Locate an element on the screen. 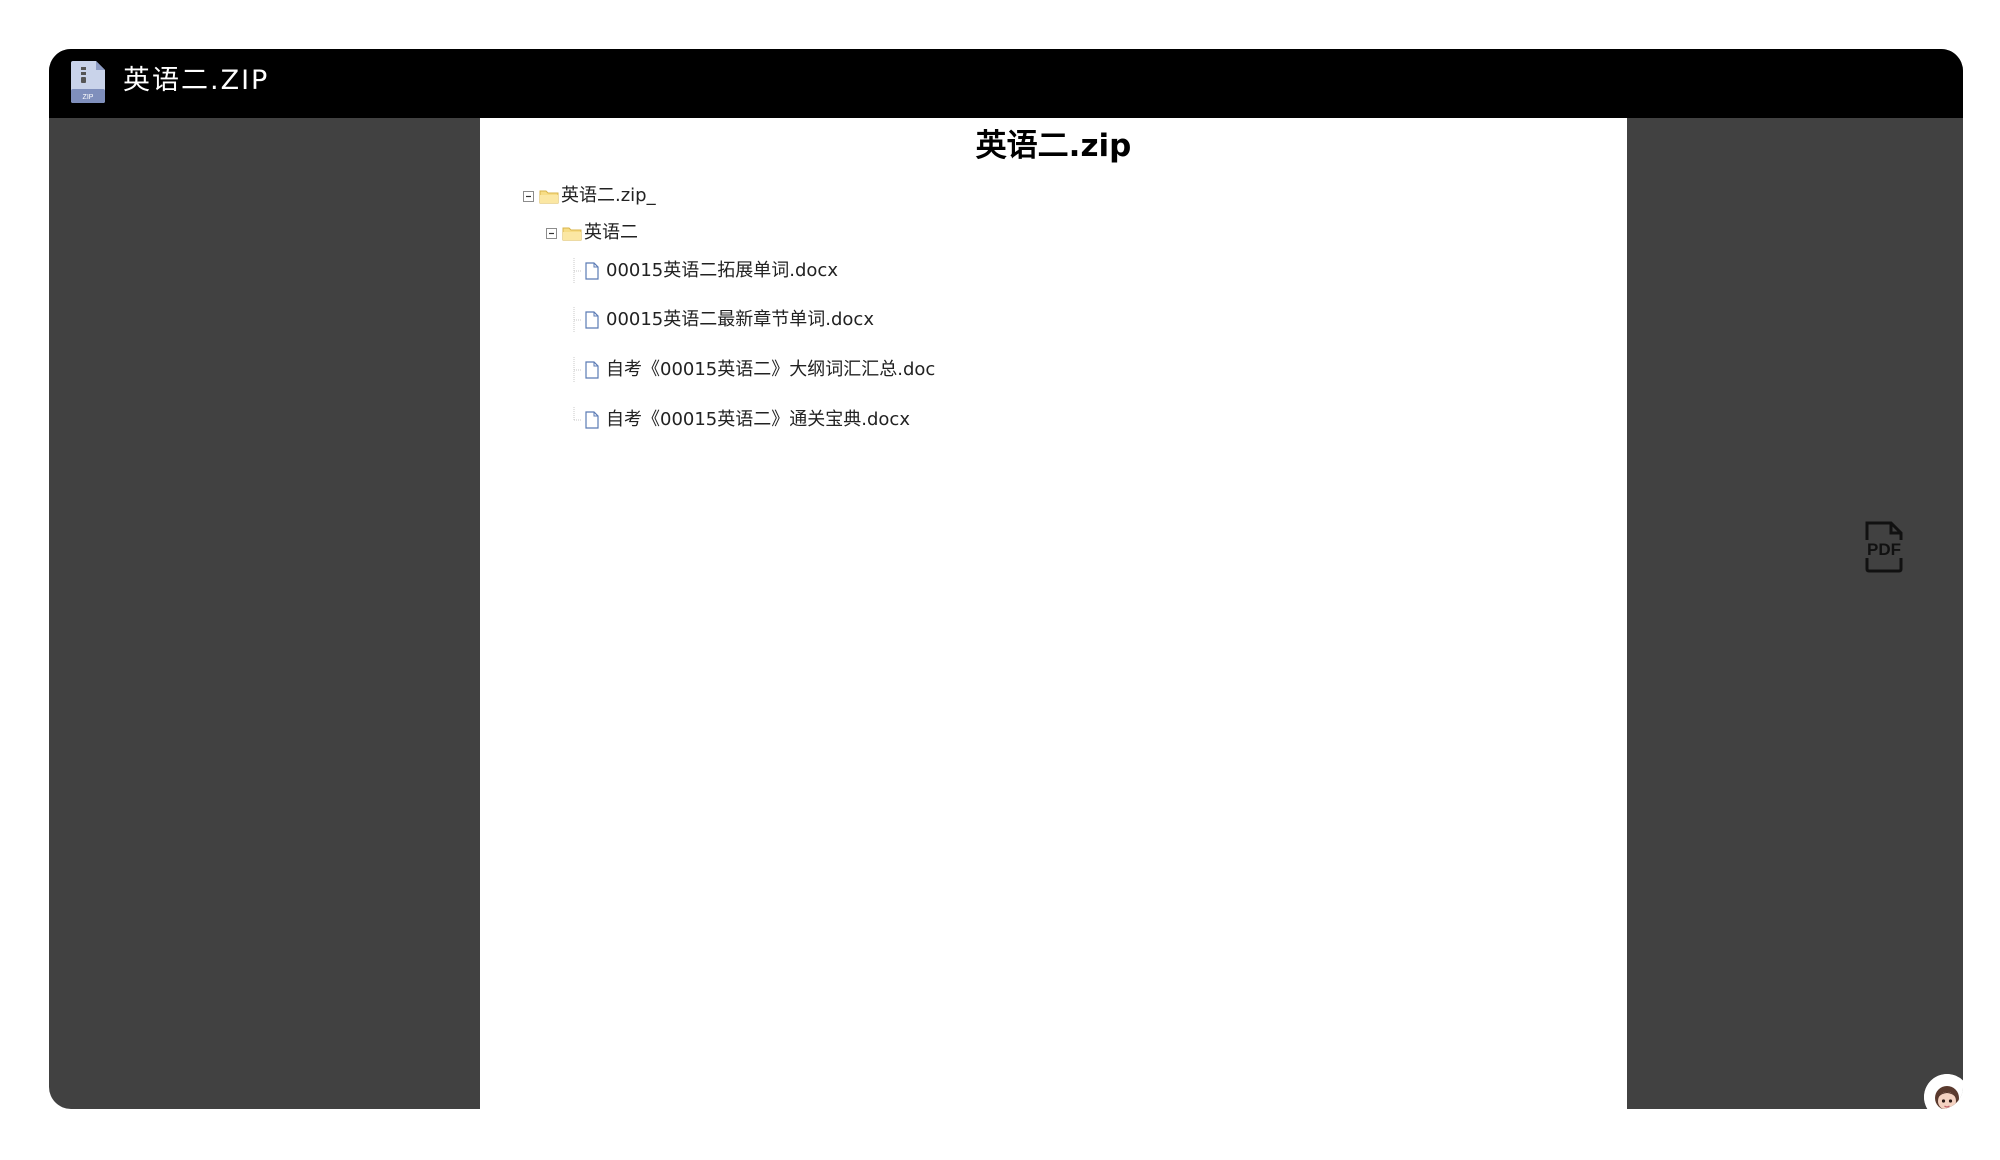  tree-file-item: 自考《00015英语二》通关宝典.docx is located at coordinates (740, 420).